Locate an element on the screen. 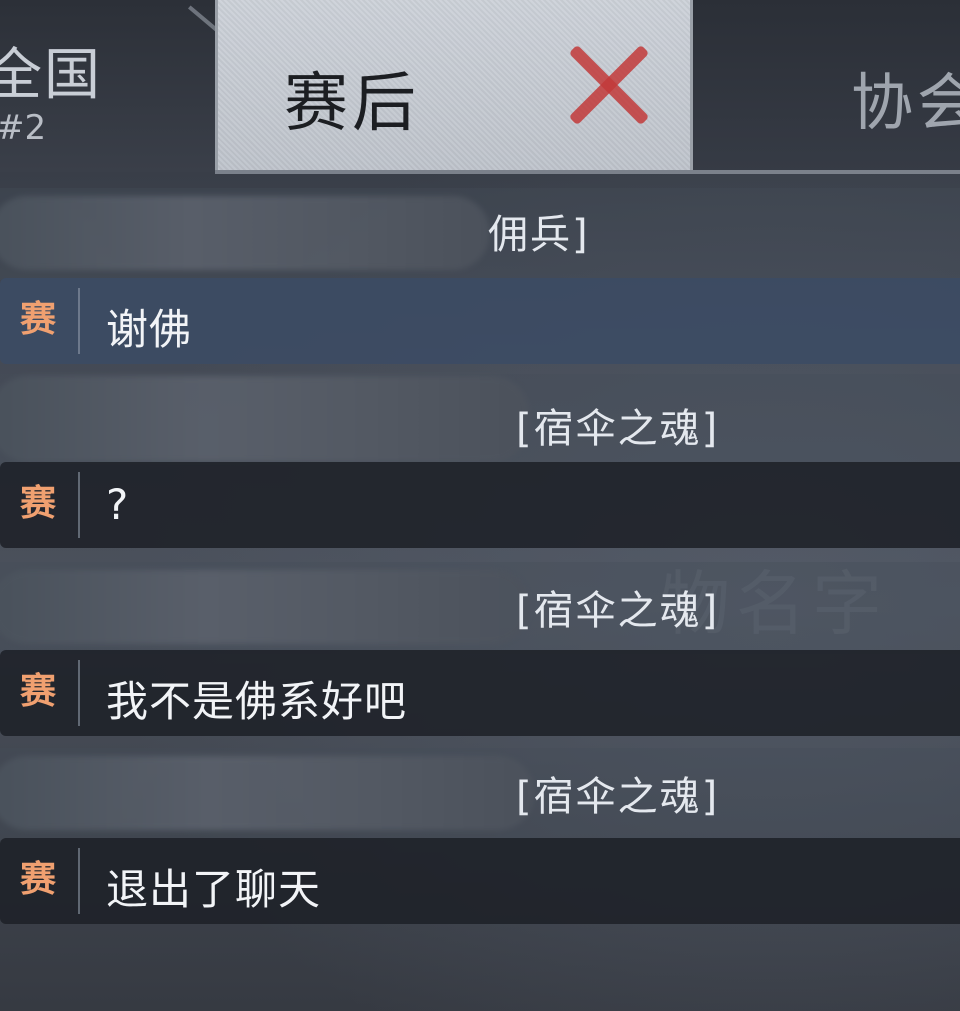 The image size is (960, 1011). tab-national-label: 全国 is located at coordinates (51, 75).